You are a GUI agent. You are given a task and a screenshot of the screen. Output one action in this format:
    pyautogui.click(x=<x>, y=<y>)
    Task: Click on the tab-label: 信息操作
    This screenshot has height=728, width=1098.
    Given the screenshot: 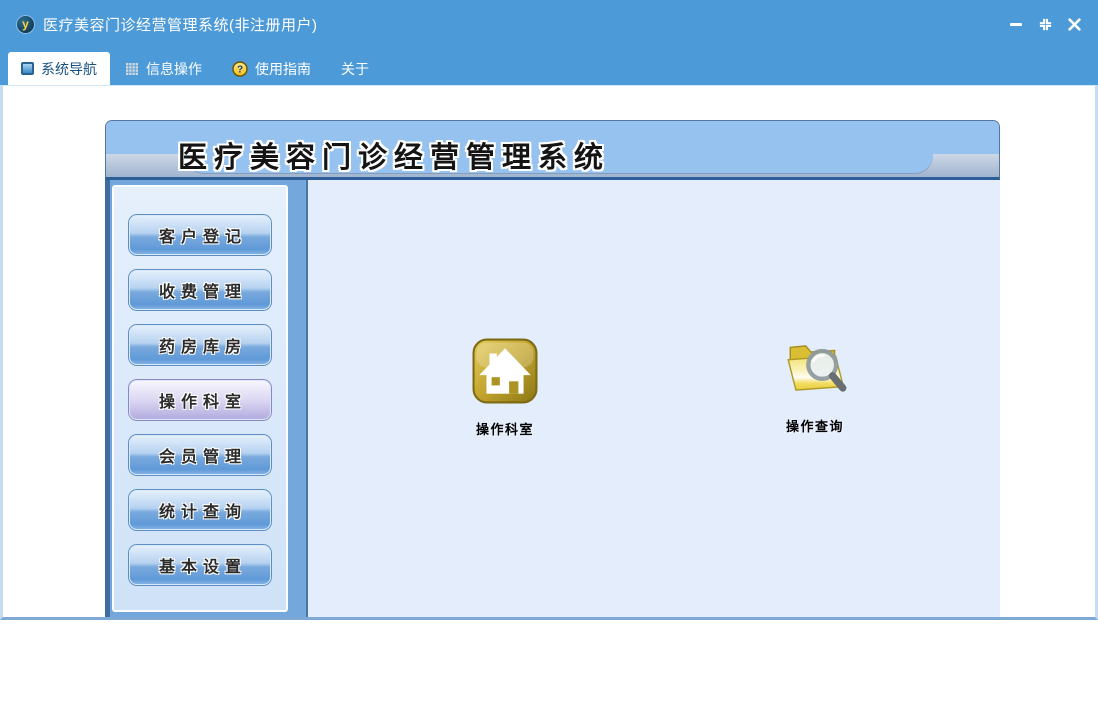 What is the action you would take?
    pyautogui.click(x=174, y=68)
    